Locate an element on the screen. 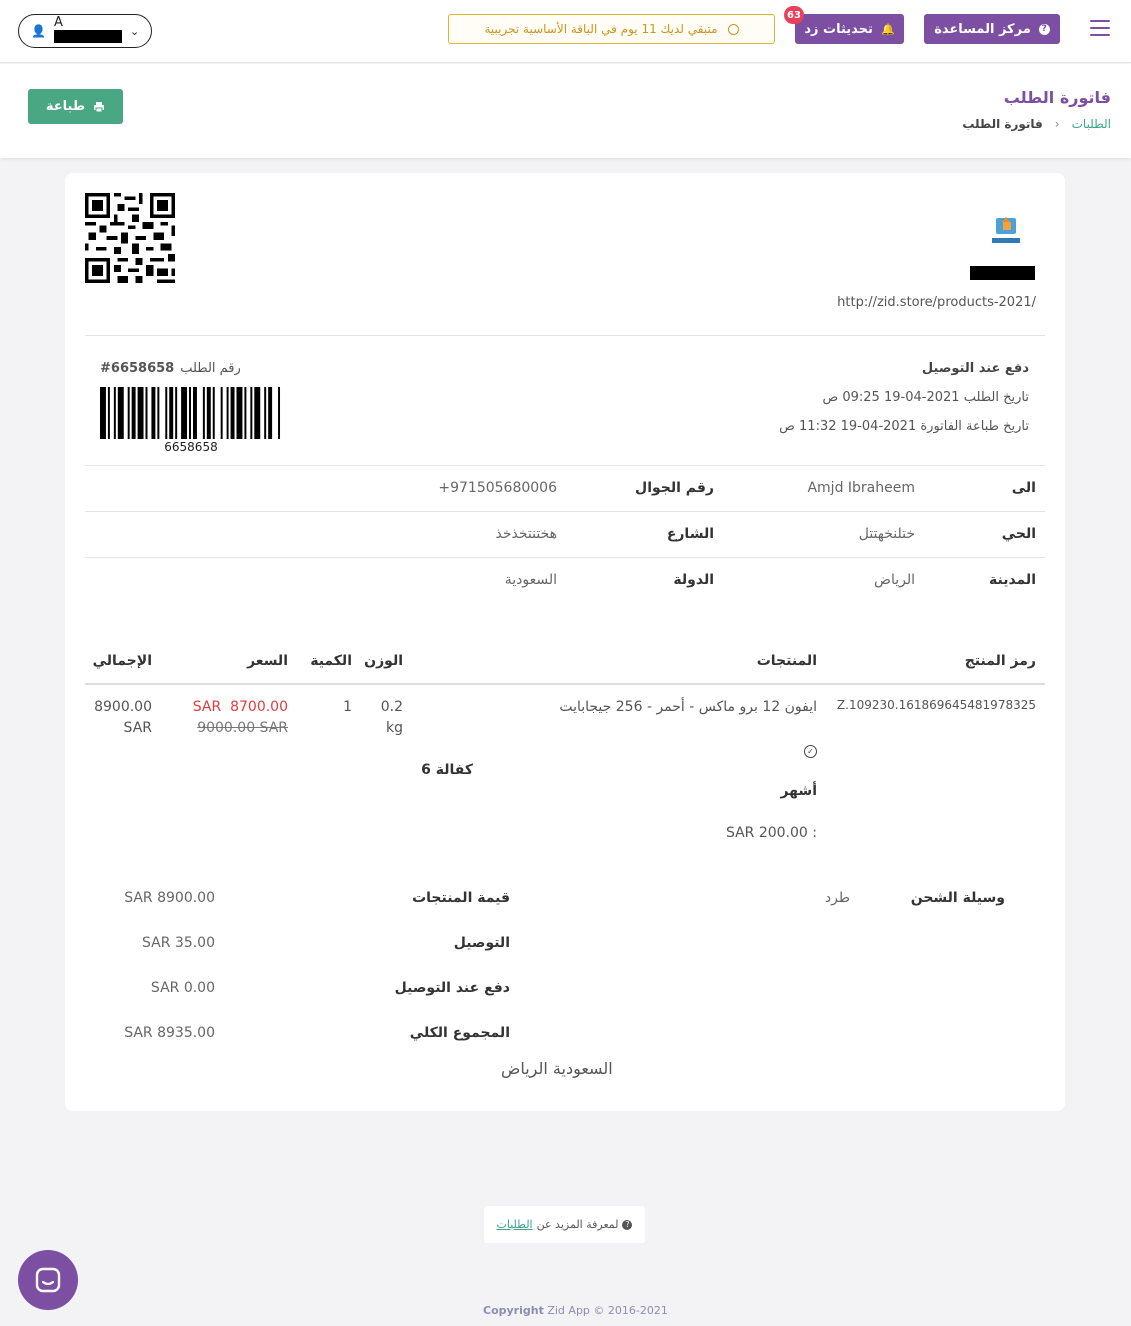 The image size is (1131, 1326). delivery-value: SAR 35.00 is located at coordinates (178, 943).